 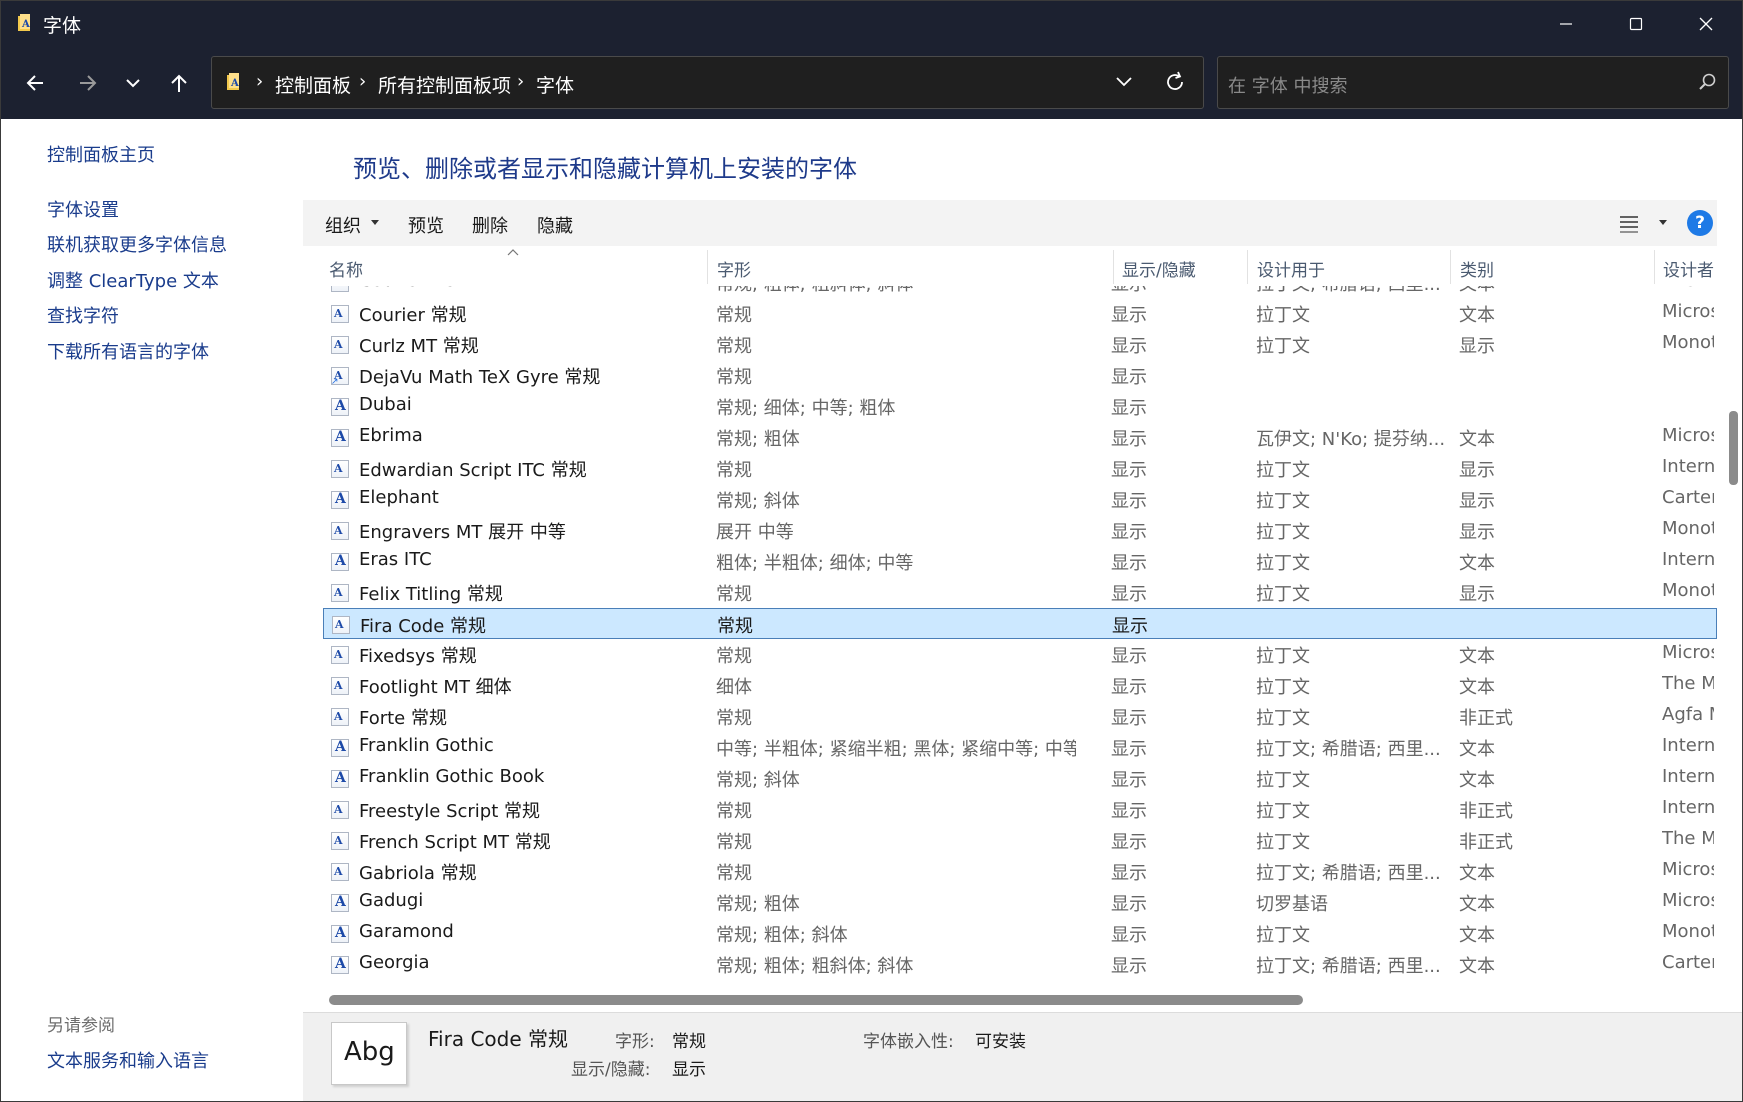 I want to click on maximize-button, so click(x=1636, y=24).